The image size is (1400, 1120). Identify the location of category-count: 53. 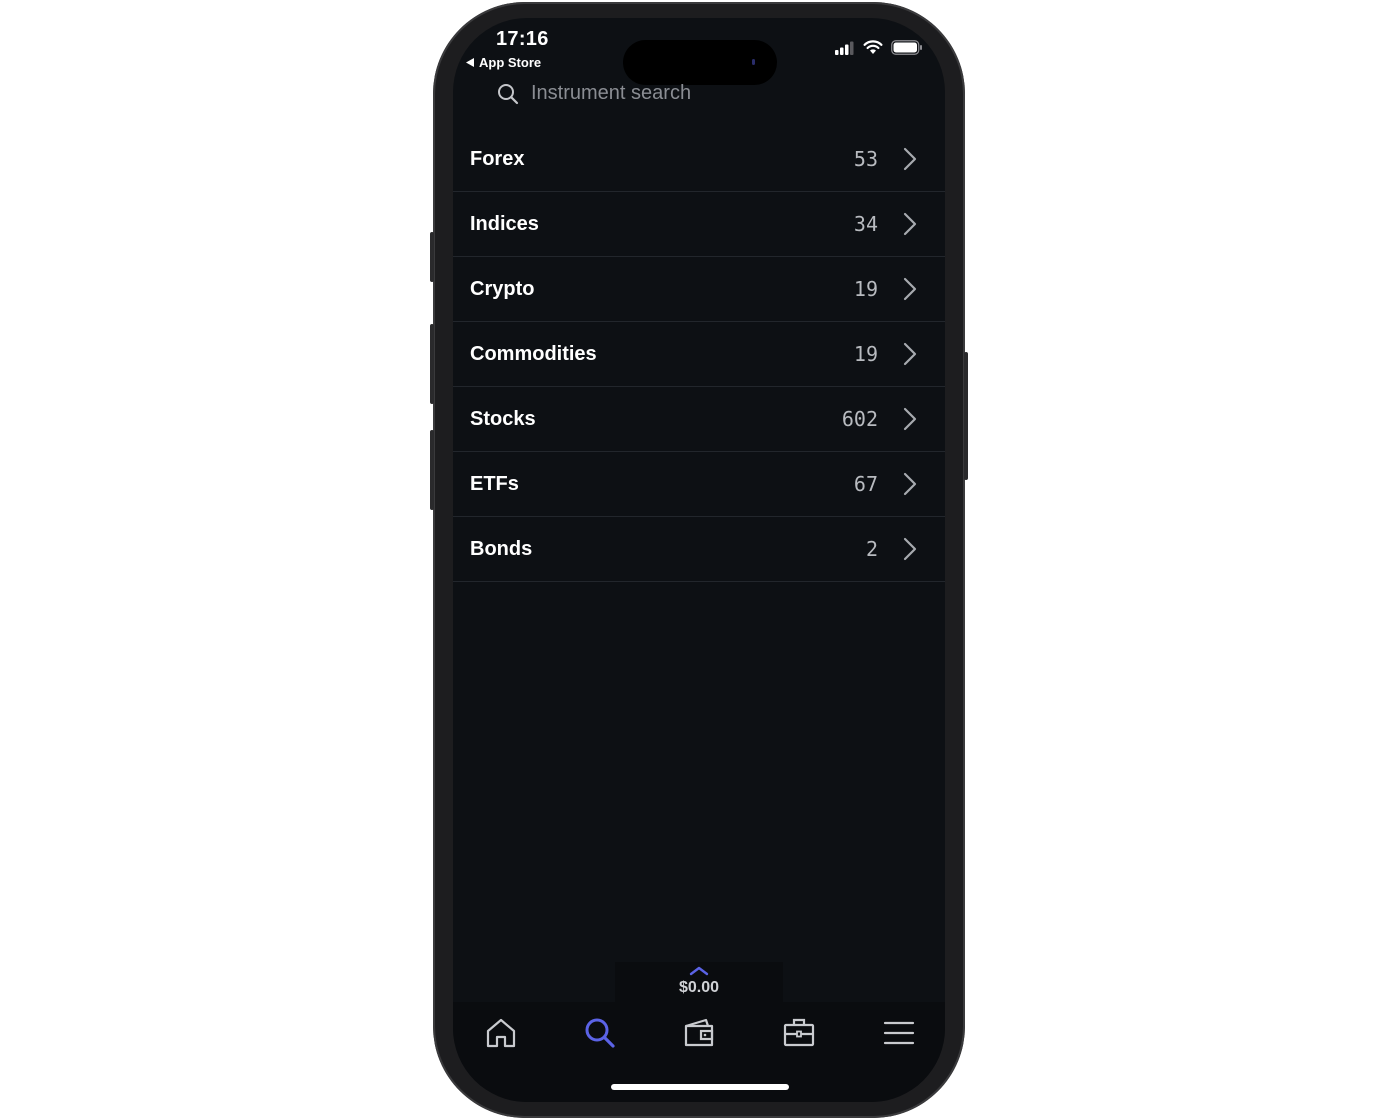
(865, 159).